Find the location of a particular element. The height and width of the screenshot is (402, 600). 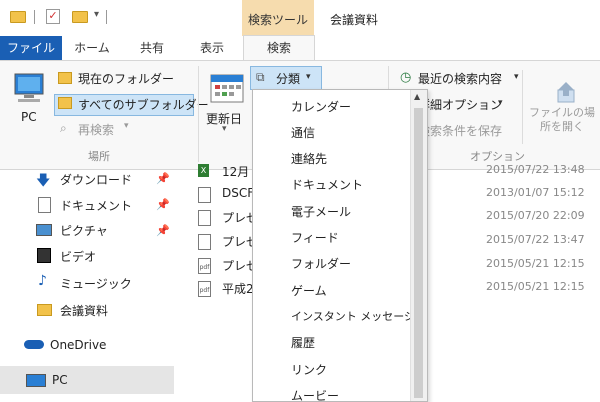

excel-icon: X is located at coordinates (203, 170).